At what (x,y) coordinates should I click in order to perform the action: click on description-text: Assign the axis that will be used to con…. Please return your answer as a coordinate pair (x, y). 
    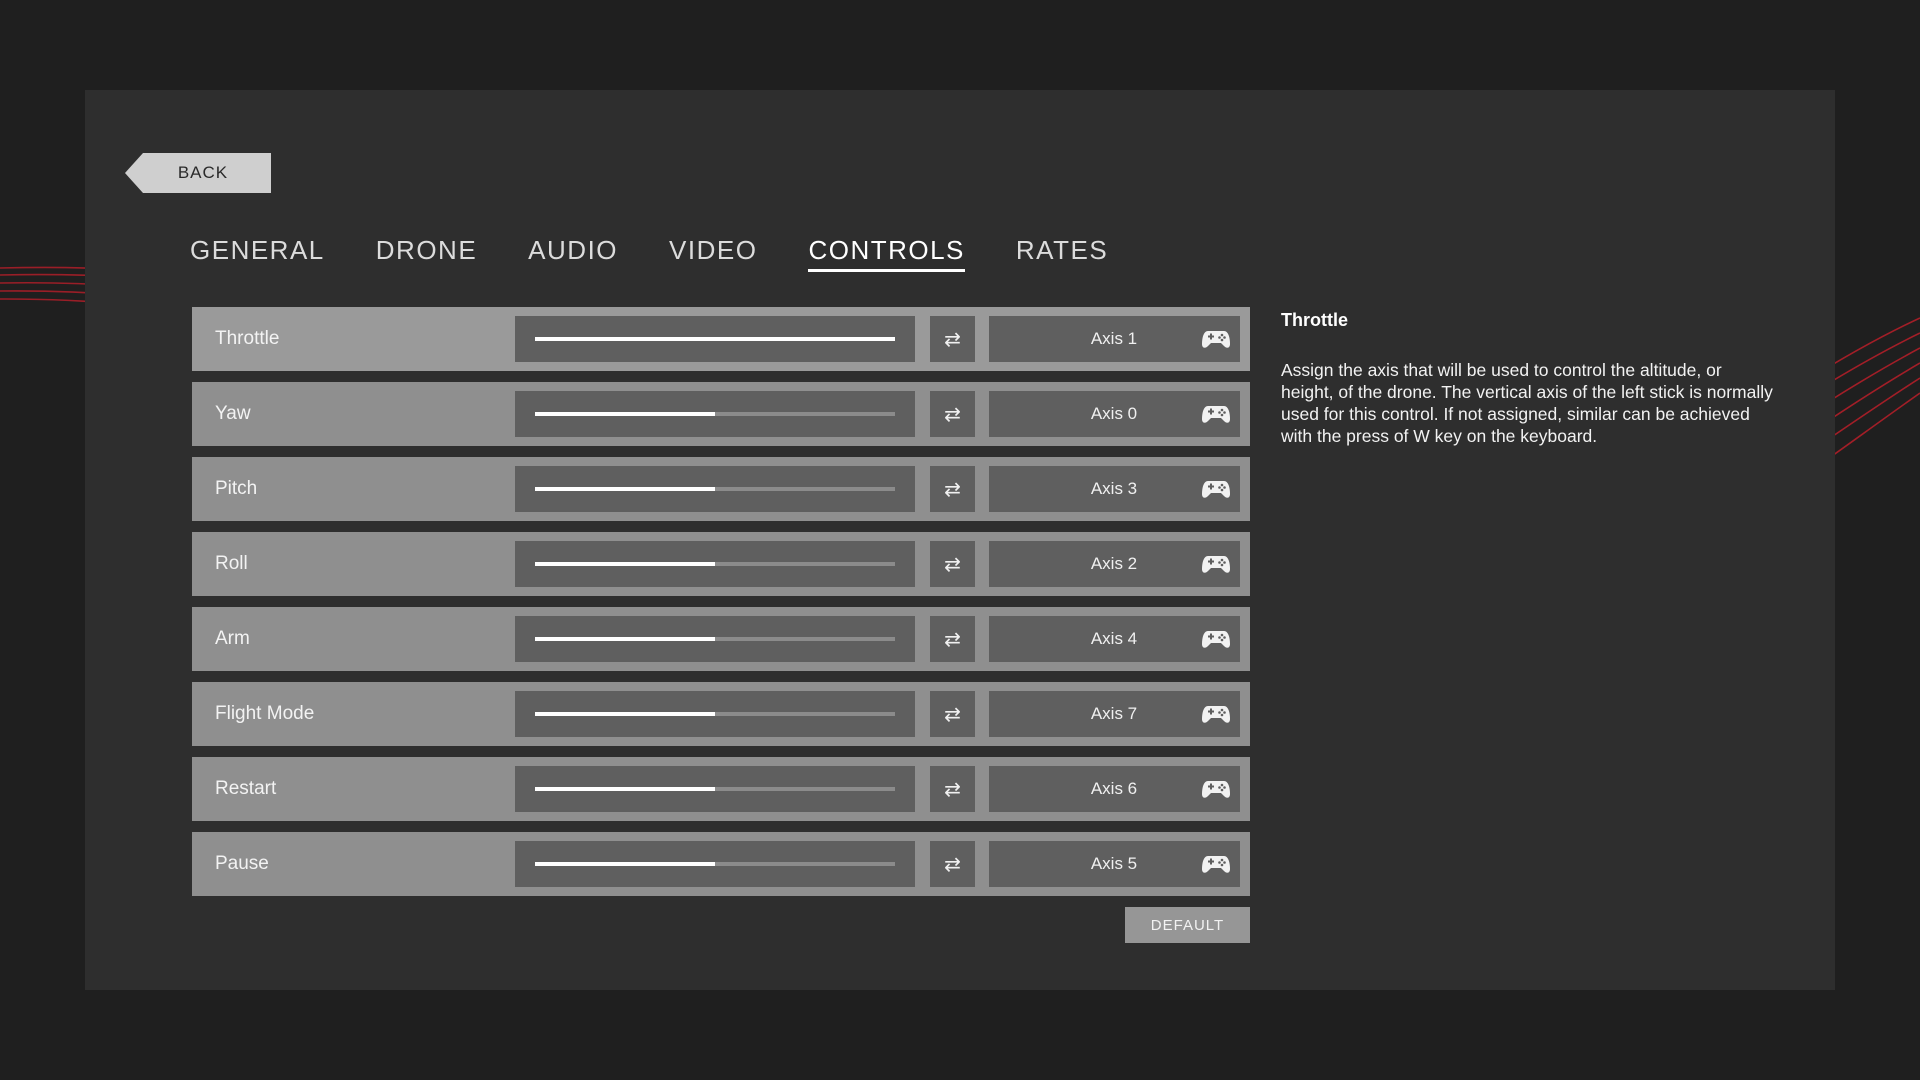
    Looking at the image, I should click on (1527, 403).